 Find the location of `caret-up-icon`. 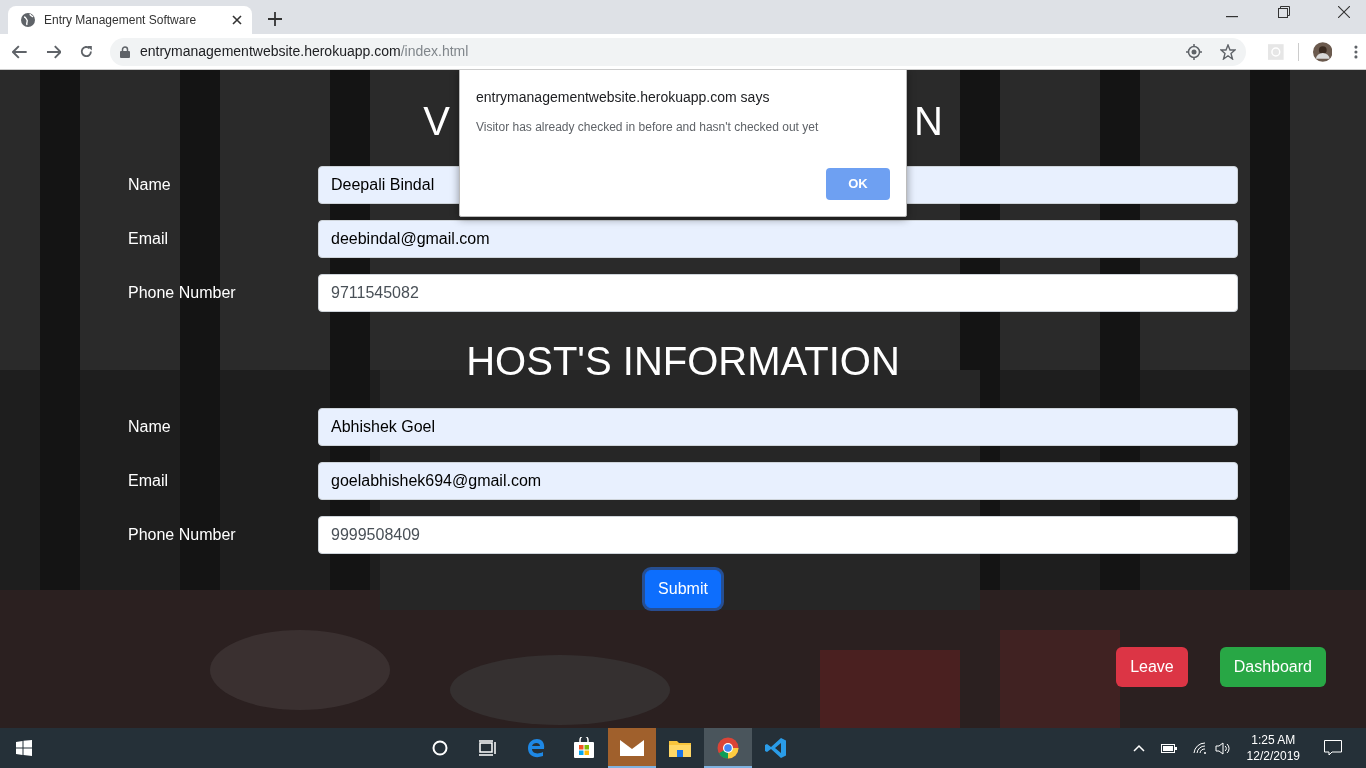

caret-up-icon is located at coordinates (1138, 748).